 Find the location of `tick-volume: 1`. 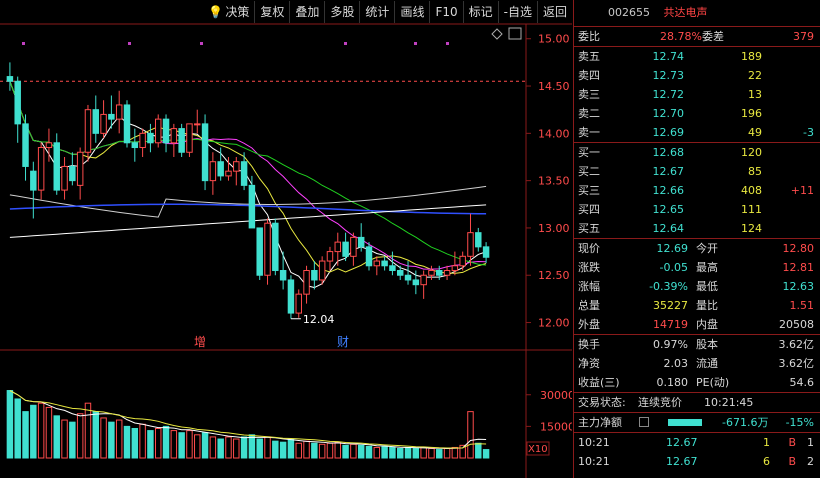

tick-volume: 1 is located at coordinates (766, 442).